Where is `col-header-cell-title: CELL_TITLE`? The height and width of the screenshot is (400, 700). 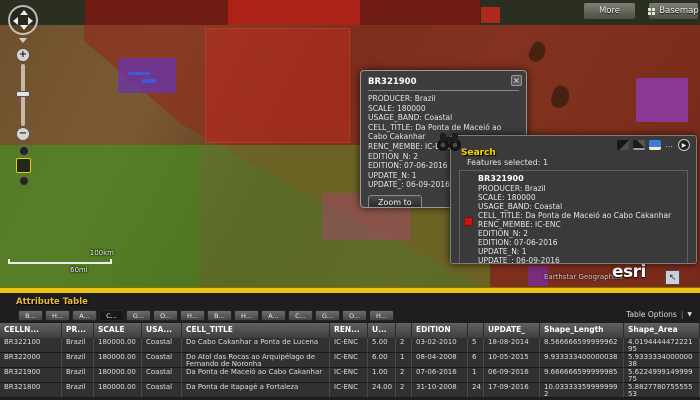 col-header-cell-title: CELL_TITLE is located at coordinates (256, 330).